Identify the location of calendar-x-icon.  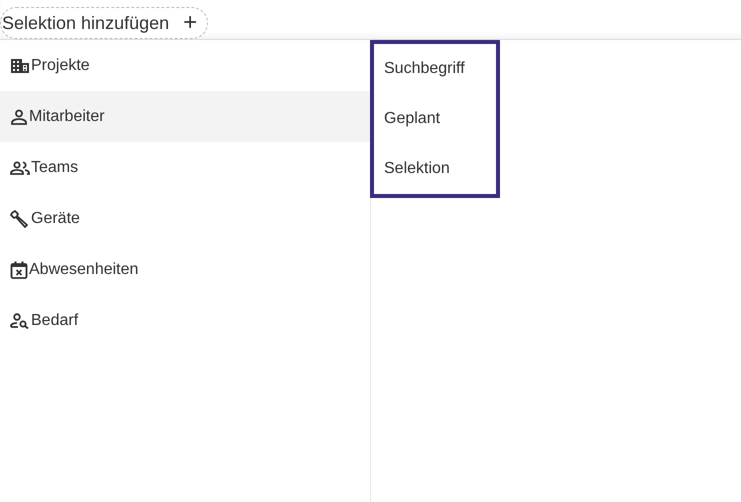
(19, 269).